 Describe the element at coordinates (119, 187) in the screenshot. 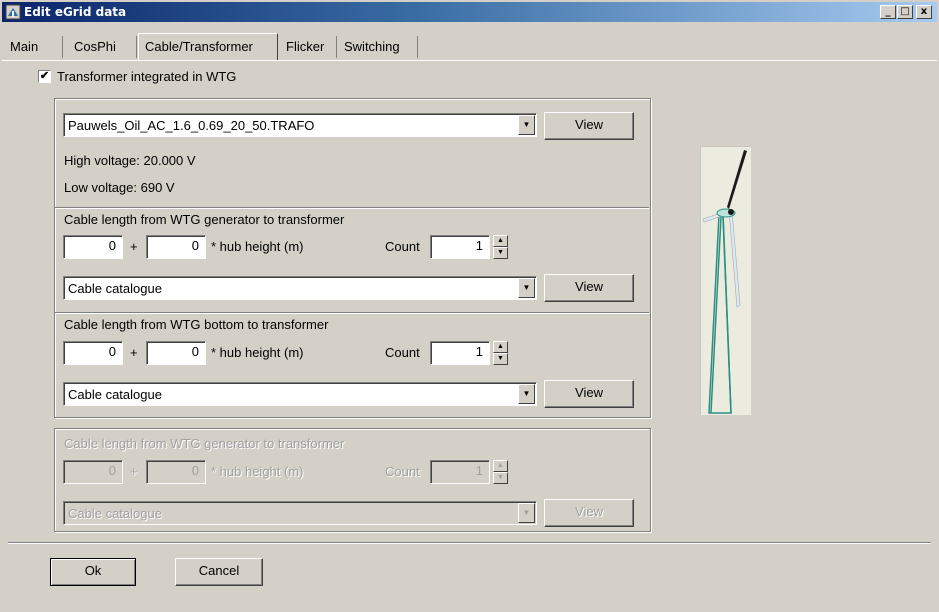

I see `low-voltage-text: Low voltage: 690 V` at that location.